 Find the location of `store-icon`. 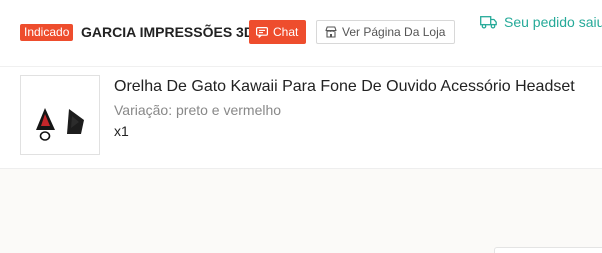

store-icon is located at coordinates (331, 32).